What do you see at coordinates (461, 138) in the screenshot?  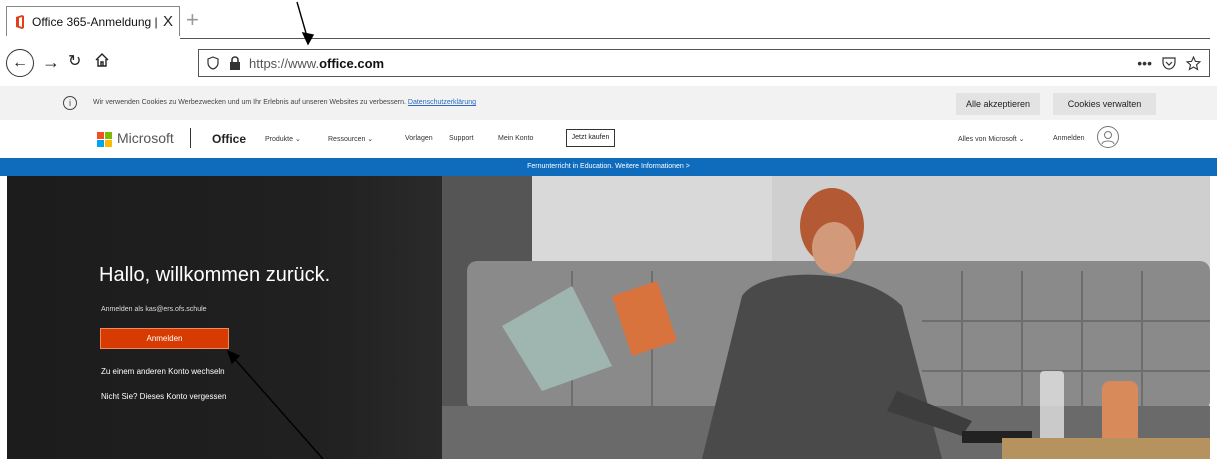 I see `nav-support: Support` at bounding box center [461, 138].